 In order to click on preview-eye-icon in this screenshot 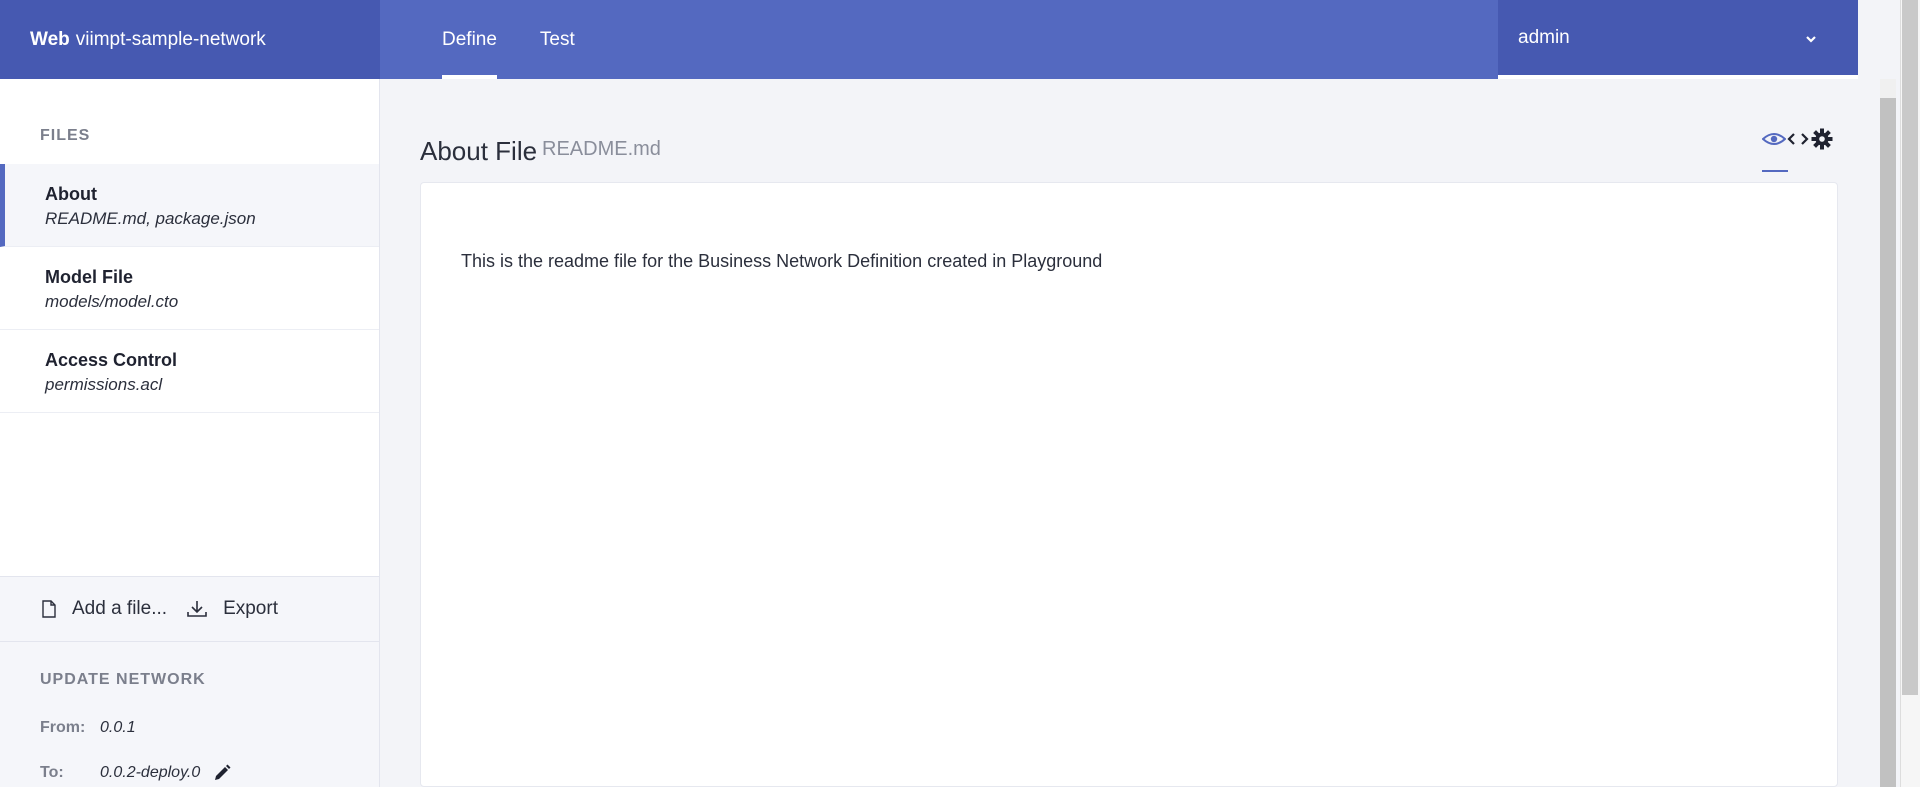, I will do `click(1774, 139)`.